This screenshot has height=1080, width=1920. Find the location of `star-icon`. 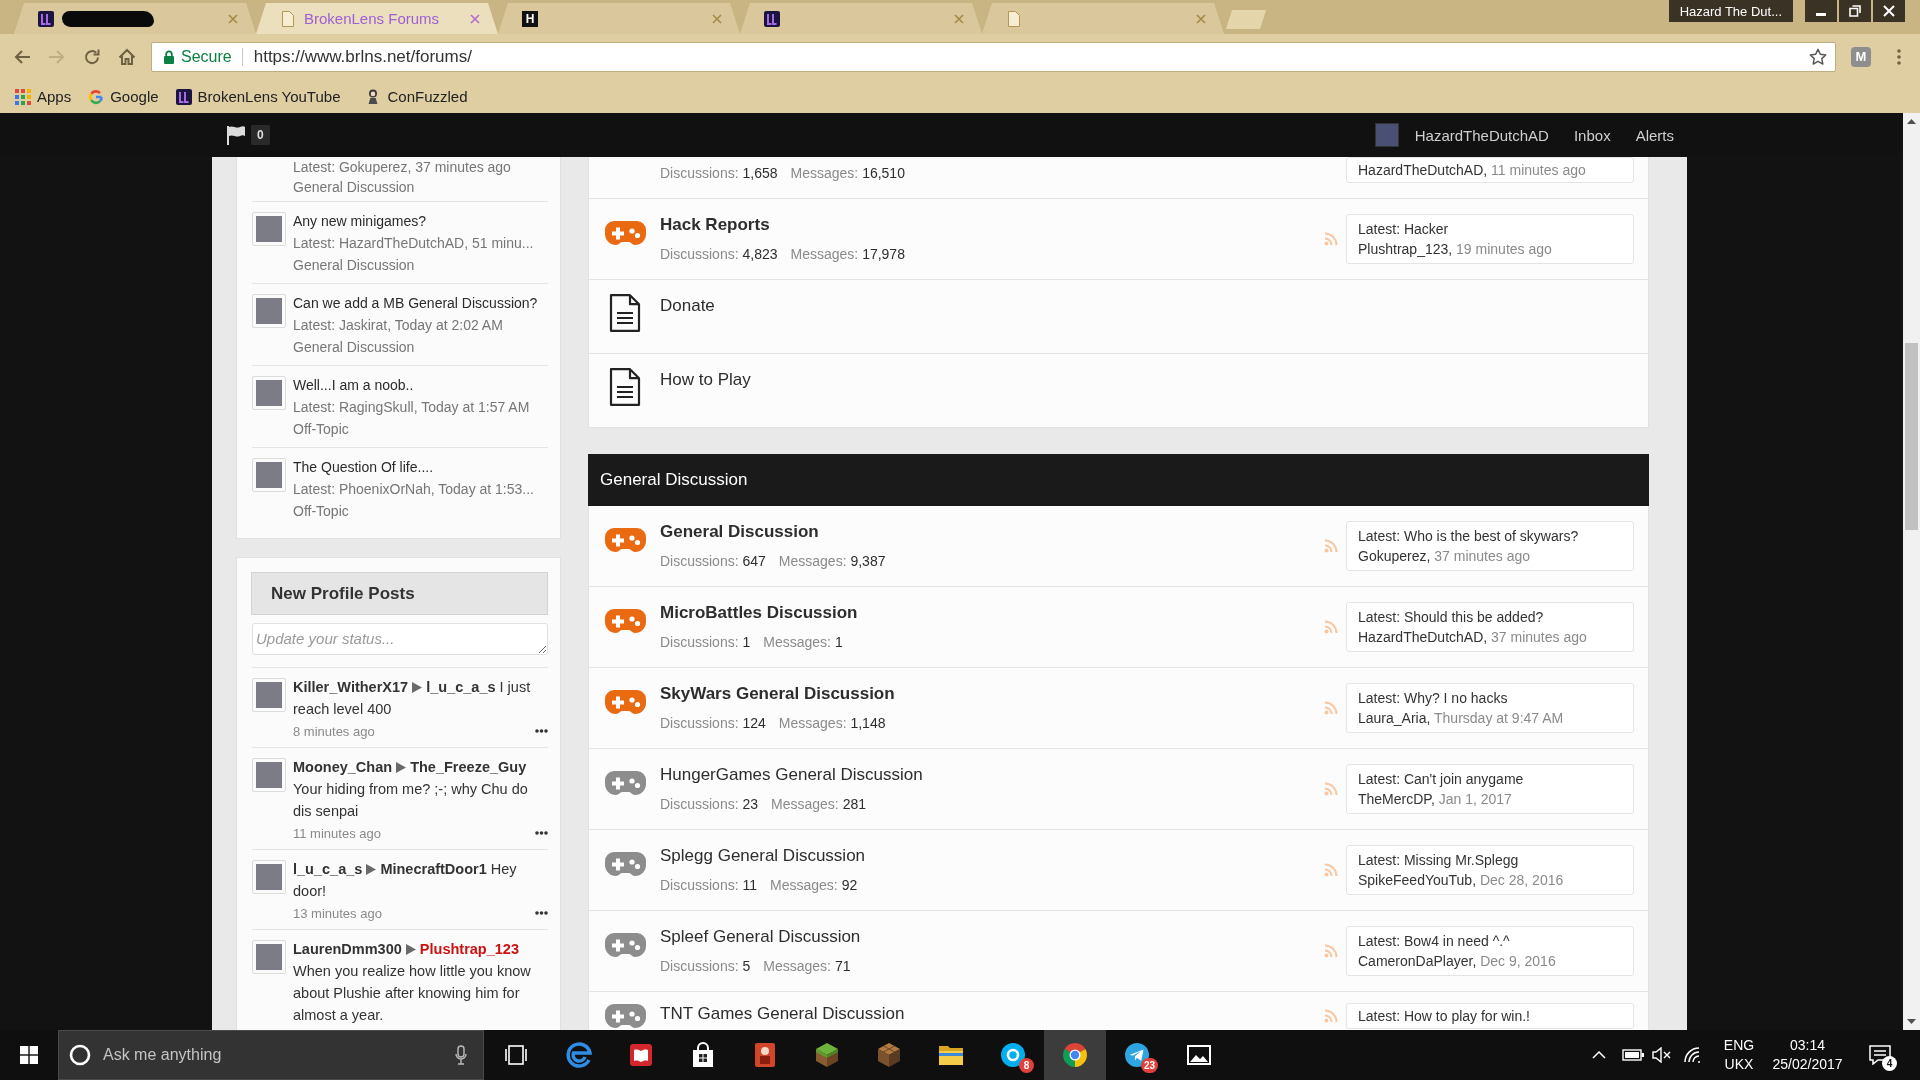

star-icon is located at coordinates (1818, 57).